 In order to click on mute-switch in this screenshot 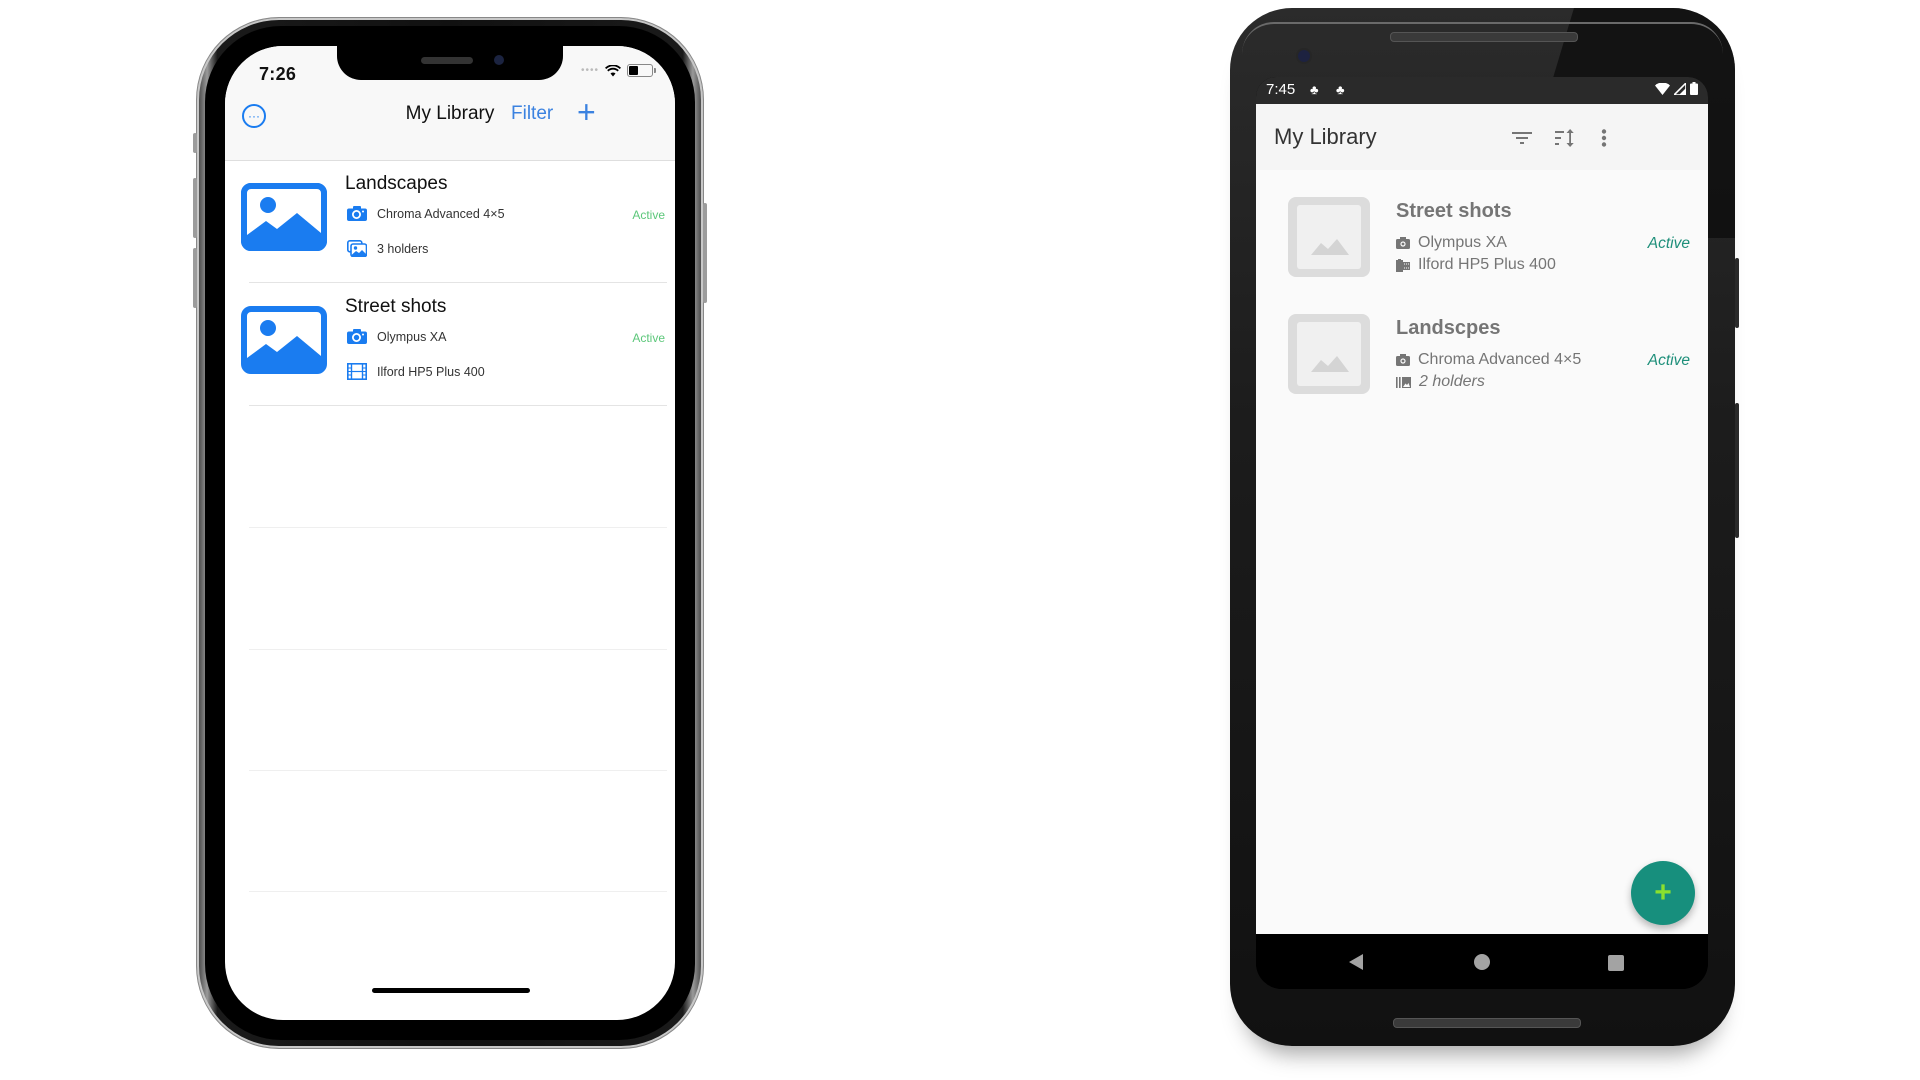, I will do `click(195, 143)`.